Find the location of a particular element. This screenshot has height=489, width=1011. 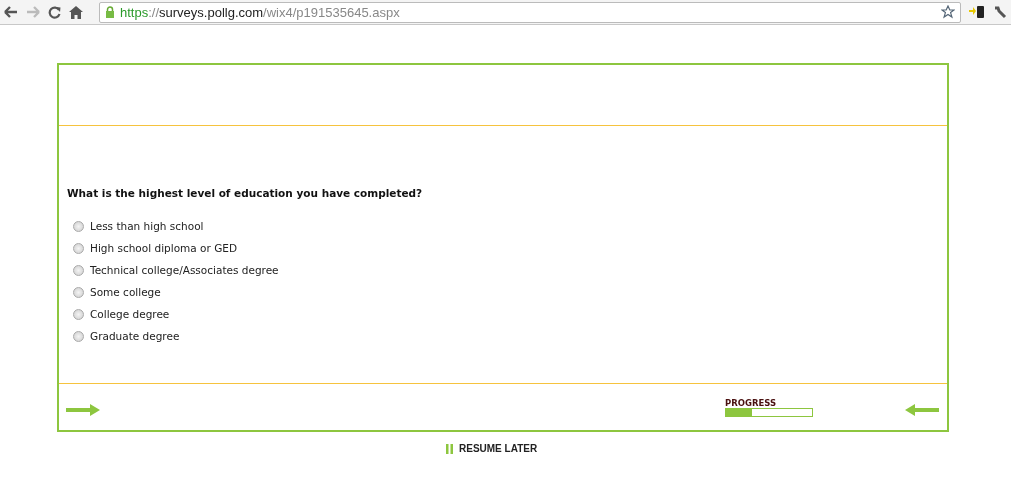

wrench-icon is located at coordinates (1000, 12).